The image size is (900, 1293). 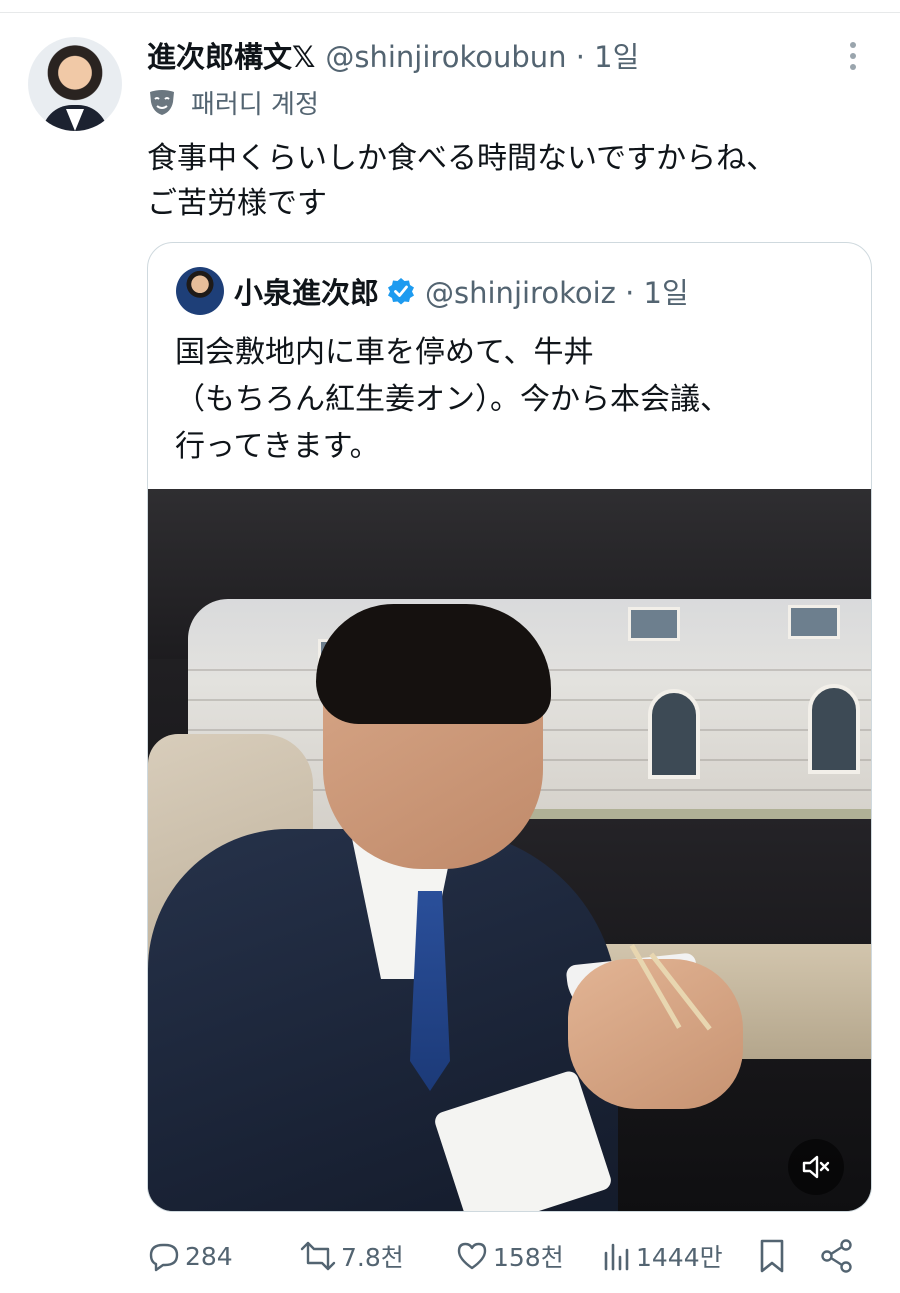 I want to click on reply-icon, so click(x=164, y=1257).